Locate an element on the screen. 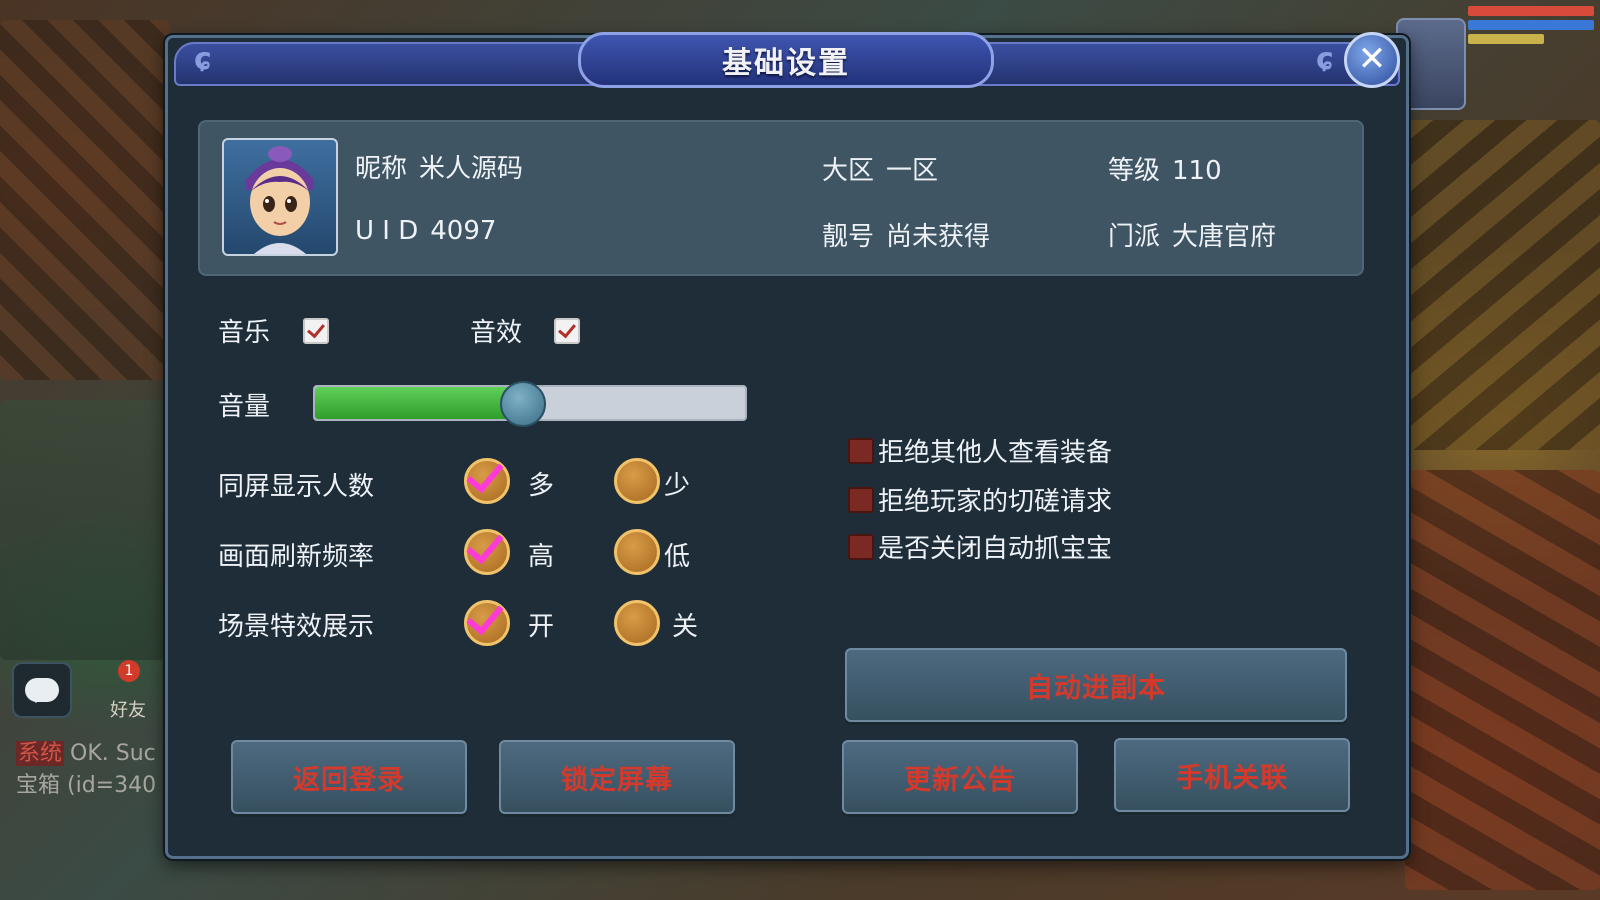 The width and height of the screenshot is (1600, 900). faction-field: 门派 大唐官府 is located at coordinates (1192, 234).